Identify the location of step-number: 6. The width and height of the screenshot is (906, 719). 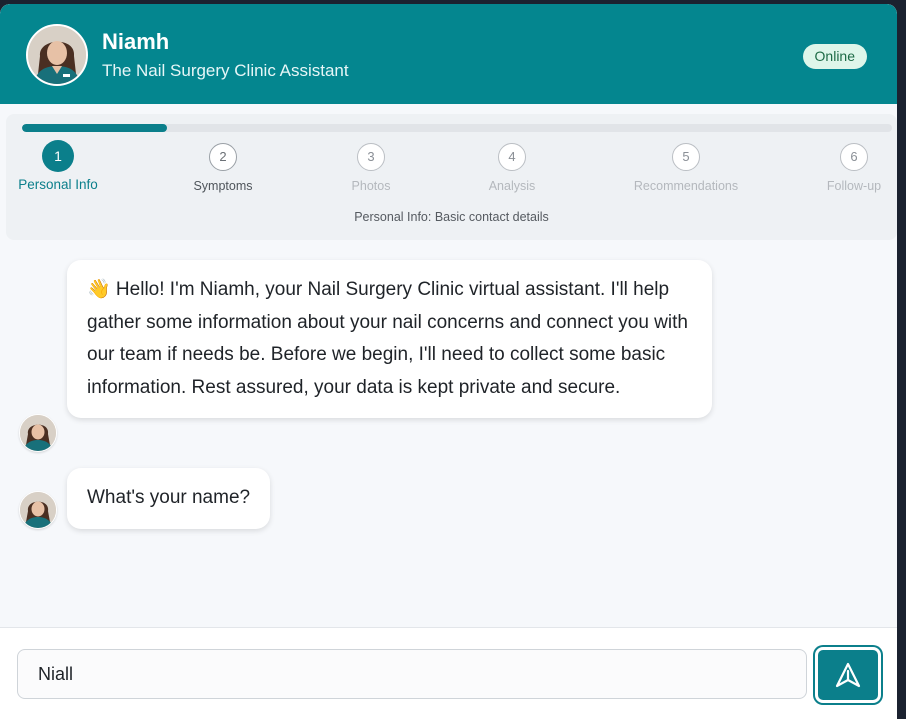
(854, 157).